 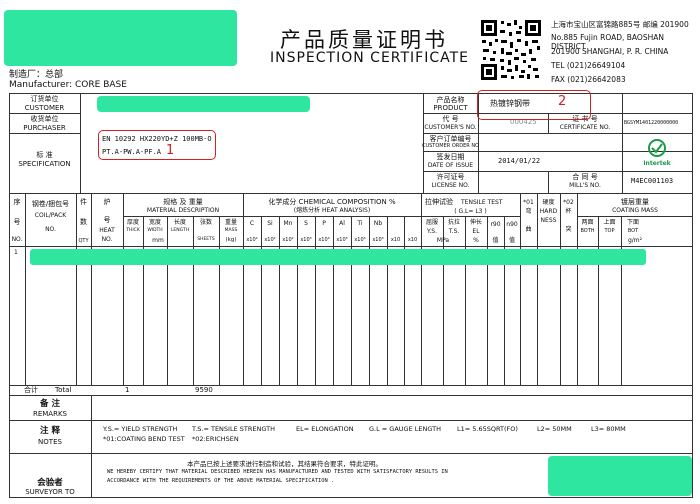 What do you see at coordinates (204, 390) in the screenshot?
I see `total-mass: 9590` at bounding box center [204, 390].